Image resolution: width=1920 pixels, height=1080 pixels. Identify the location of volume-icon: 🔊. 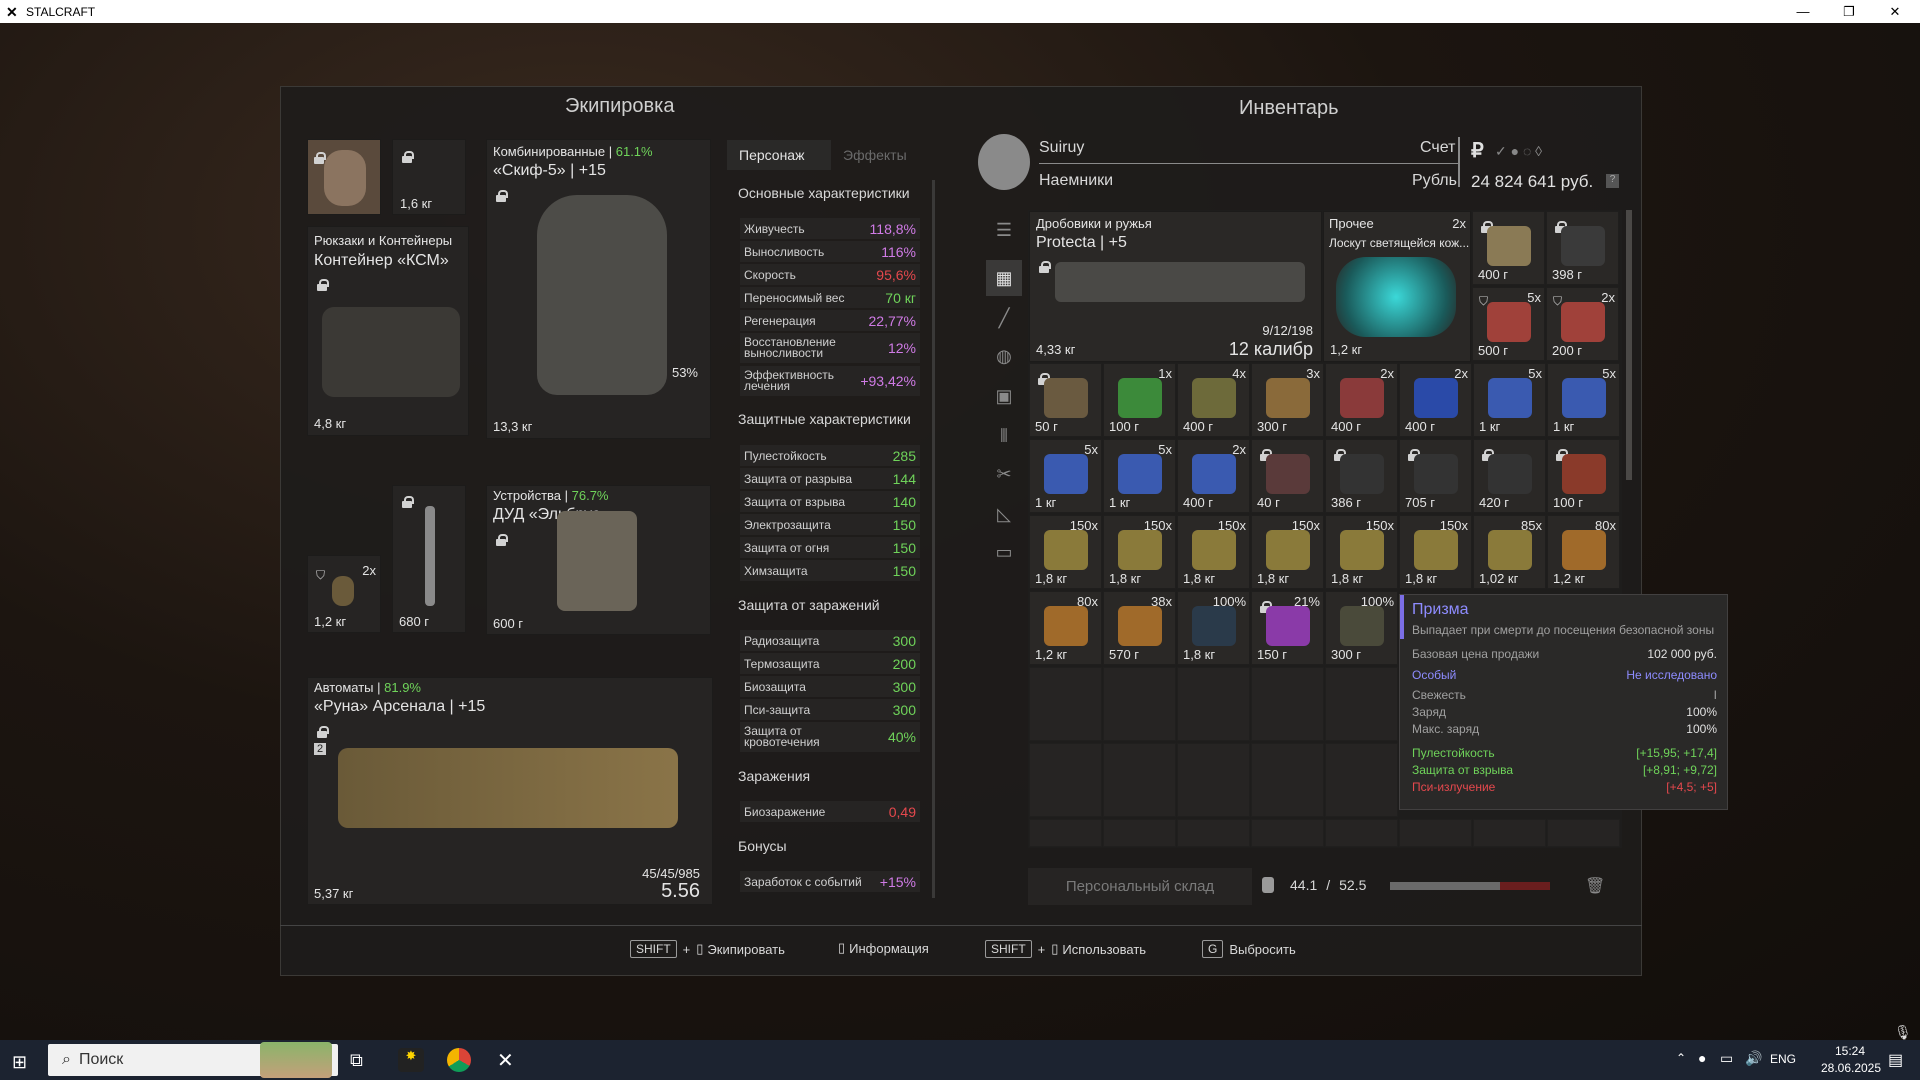
(1753, 1058).